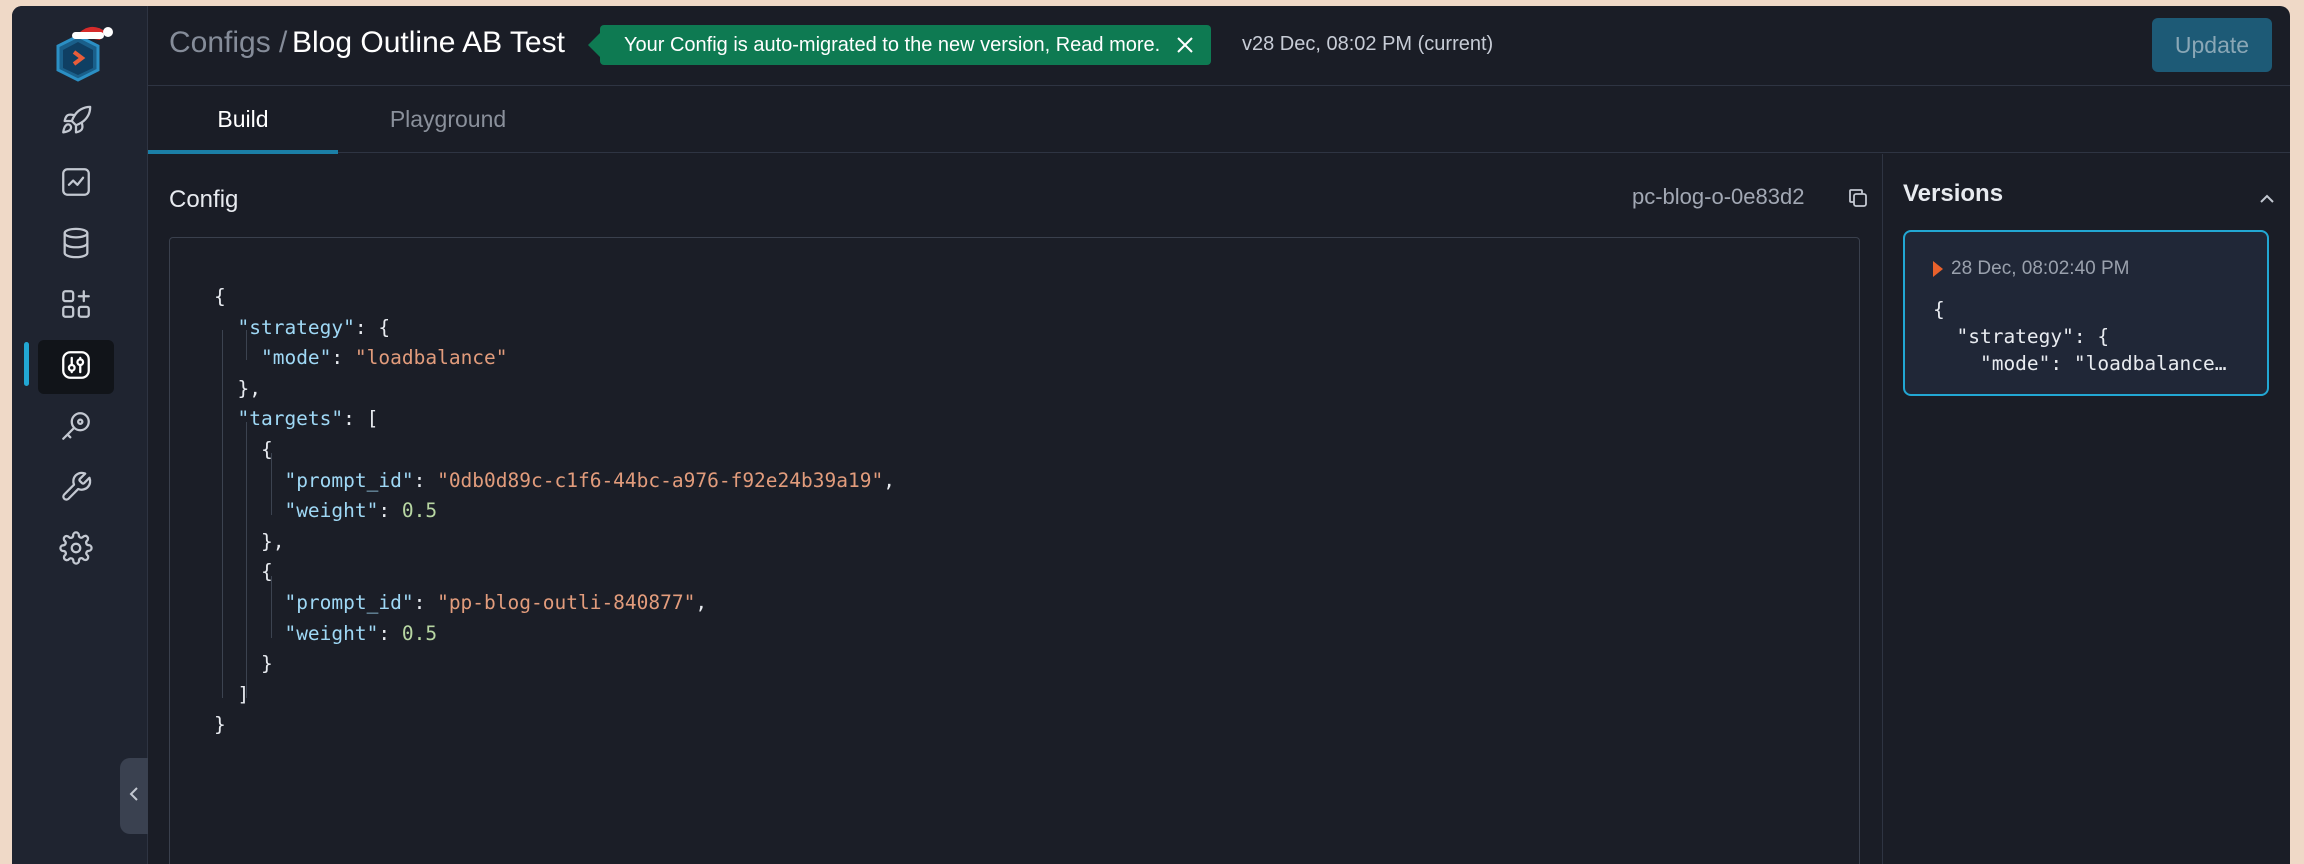  I want to click on code-line: ], so click(554, 695).